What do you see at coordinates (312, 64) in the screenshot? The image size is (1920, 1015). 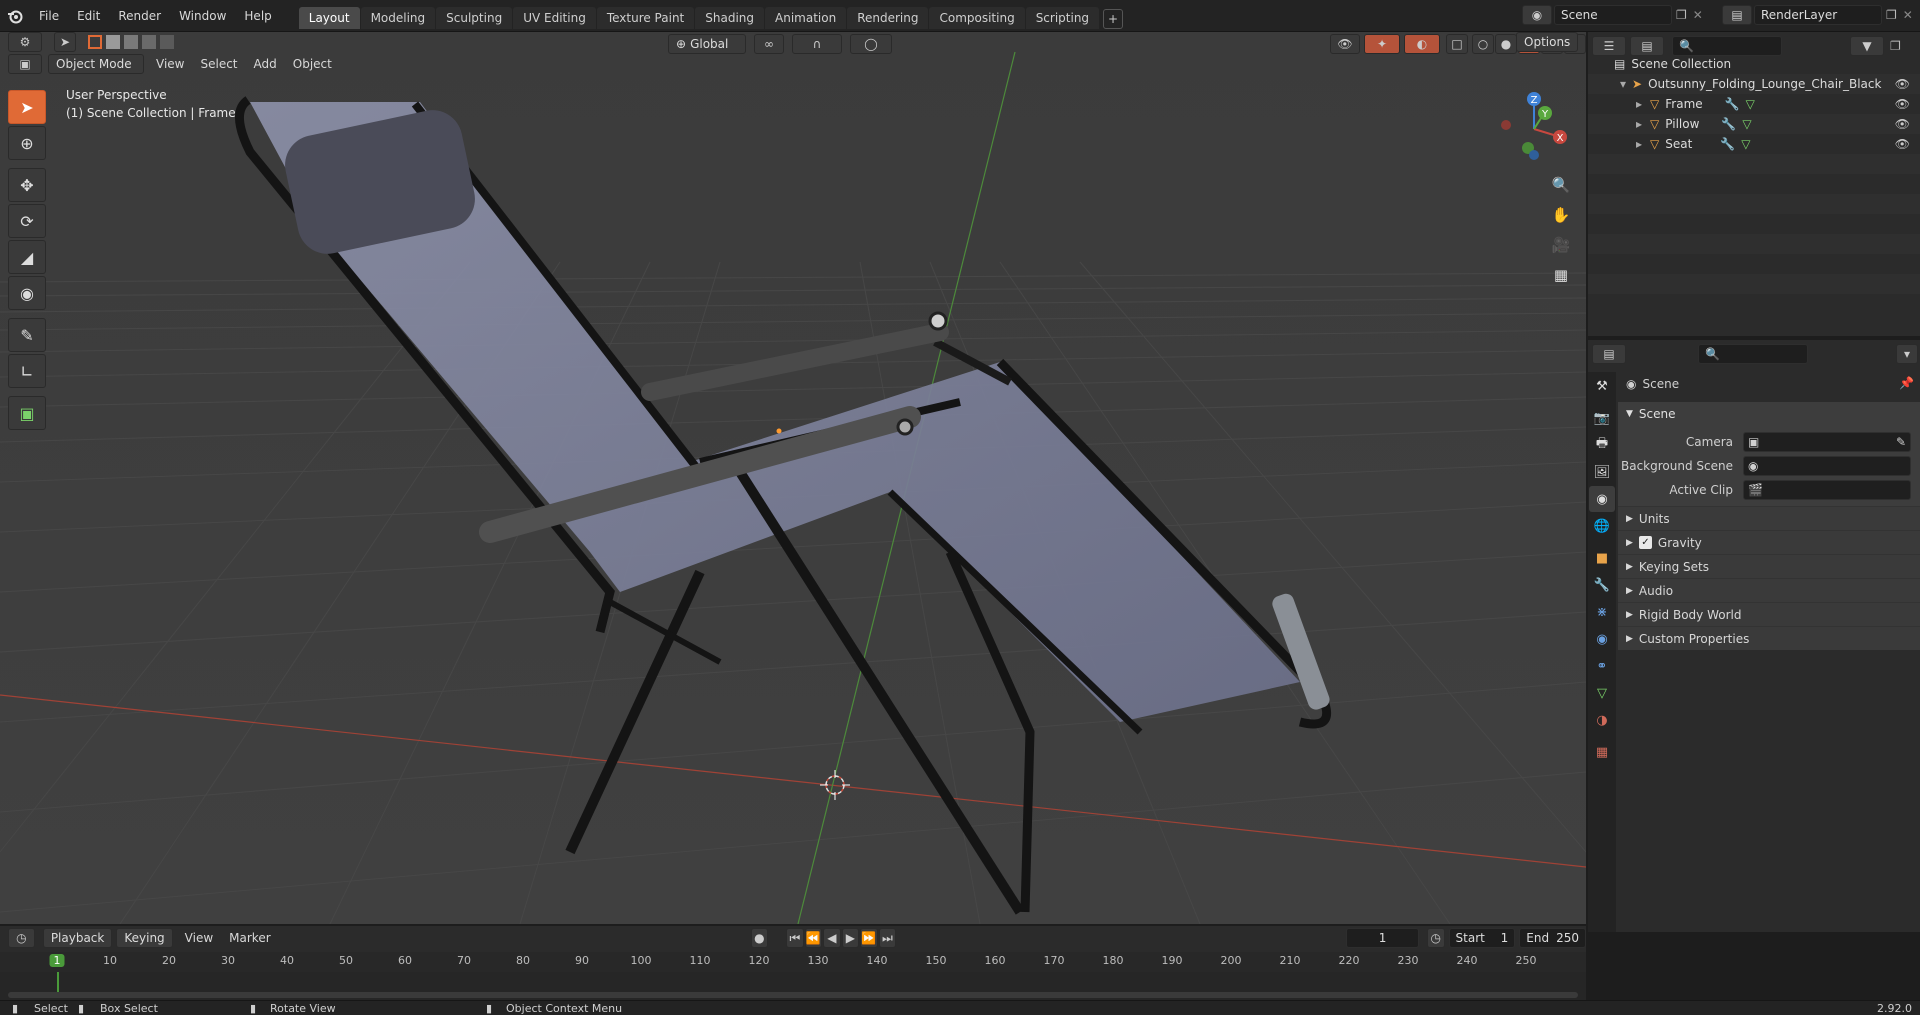 I see `menu-object: Object` at bounding box center [312, 64].